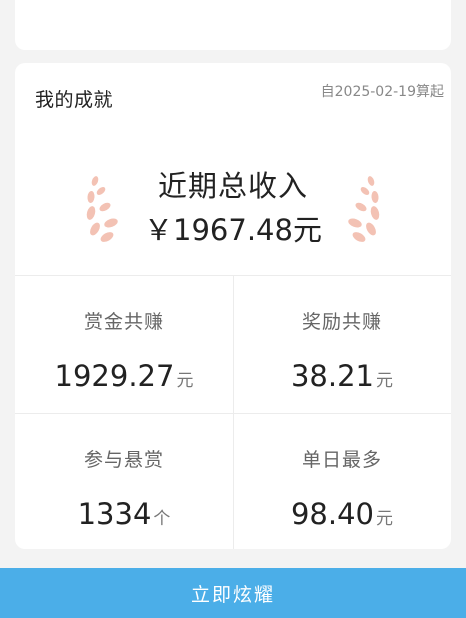 The image size is (466, 618). What do you see at coordinates (162, 519) in the screenshot?
I see `stat-unit: 个` at bounding box center [162, 519].